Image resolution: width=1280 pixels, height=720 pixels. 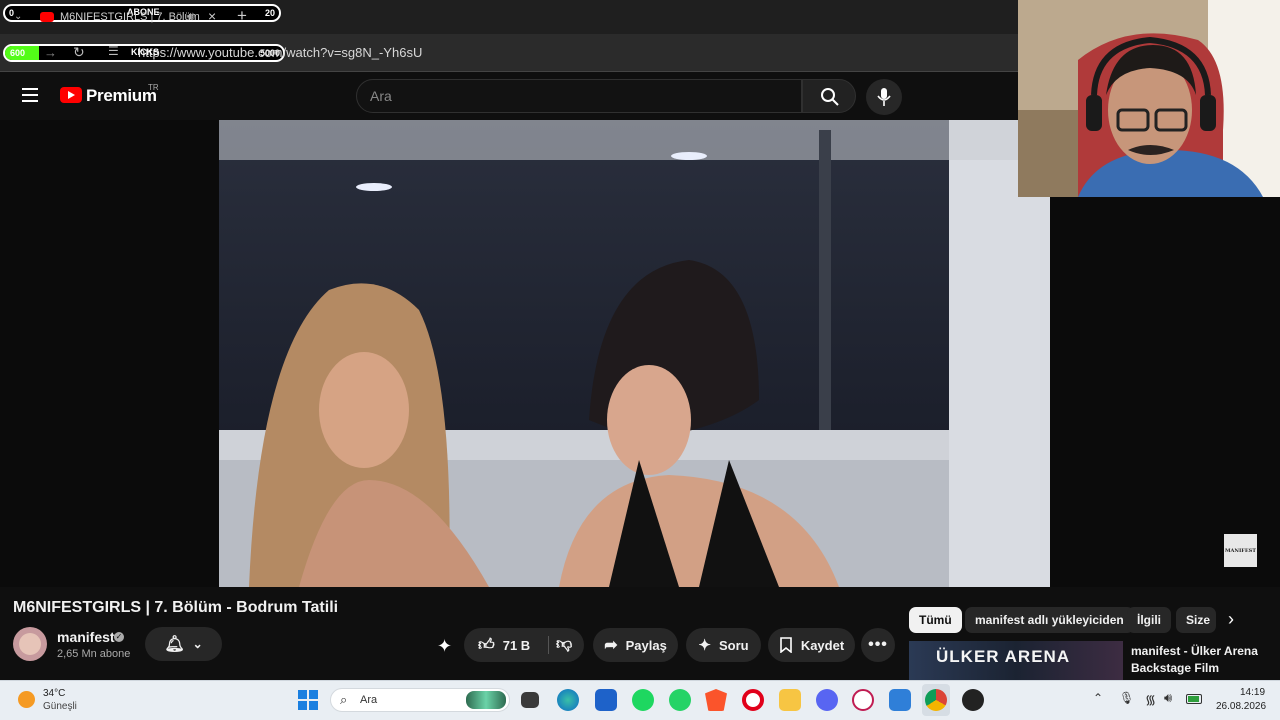 What do you see at coordinates (308, 700) in the screenshot?
I see `windows-start-icon` at bounding box center [308, 700].